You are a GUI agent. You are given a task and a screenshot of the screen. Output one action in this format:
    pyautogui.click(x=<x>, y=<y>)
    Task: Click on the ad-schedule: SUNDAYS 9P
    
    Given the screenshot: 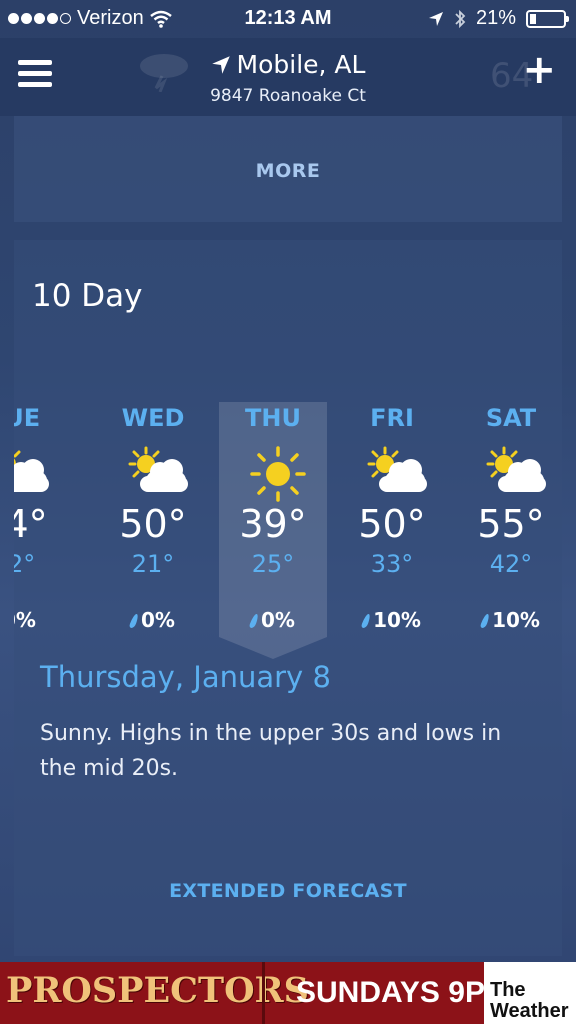 What is the action you would take?
    pyautogui.click(x=390, y=992)
    